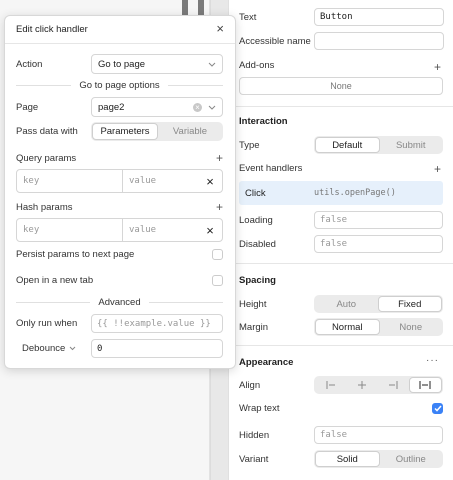 The image size is (453, 480). I want to click on debounce-row: Debounce 0, so click(119, 348).